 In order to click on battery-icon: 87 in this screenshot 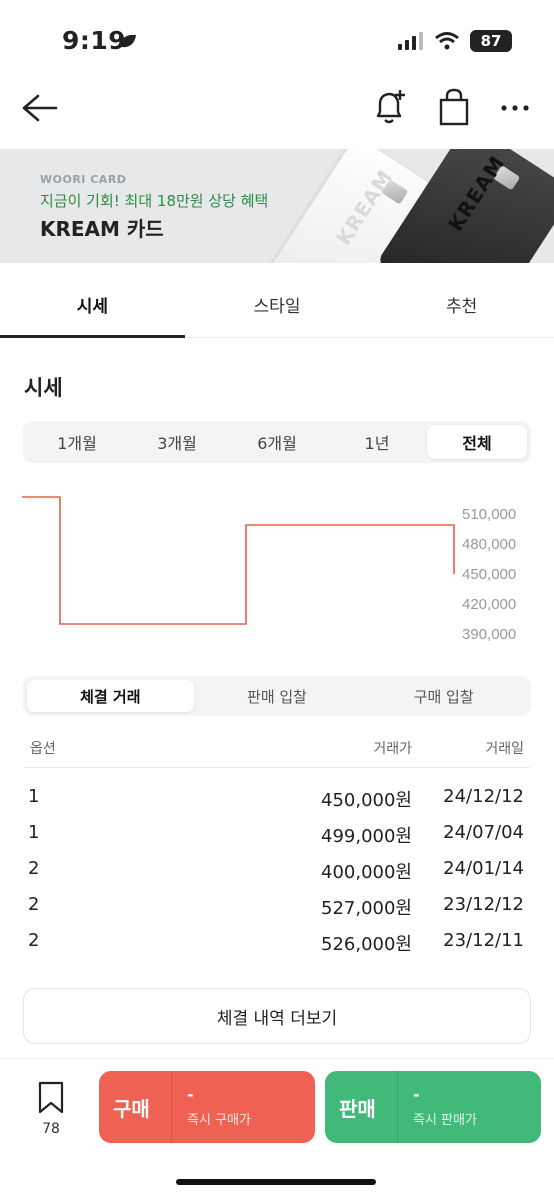, I will do `click(491, 41)`.